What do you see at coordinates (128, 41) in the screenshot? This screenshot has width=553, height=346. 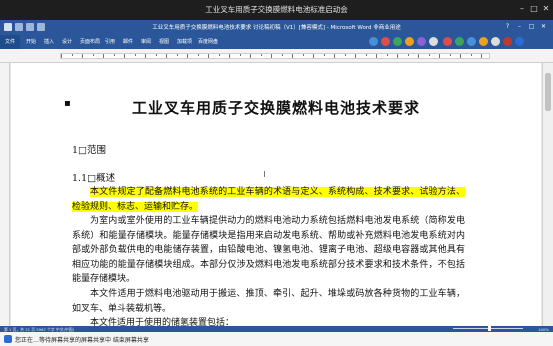 I see `tab-mailings: 邮件` at bounding box center [128, 41].